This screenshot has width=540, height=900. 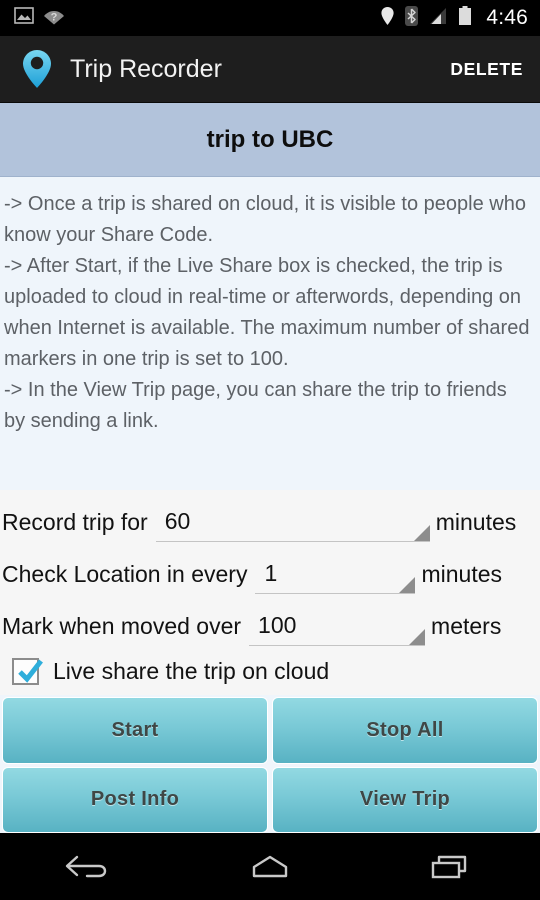 I want to click on view-trip-button: View Trip, so click(x=405, y=799).